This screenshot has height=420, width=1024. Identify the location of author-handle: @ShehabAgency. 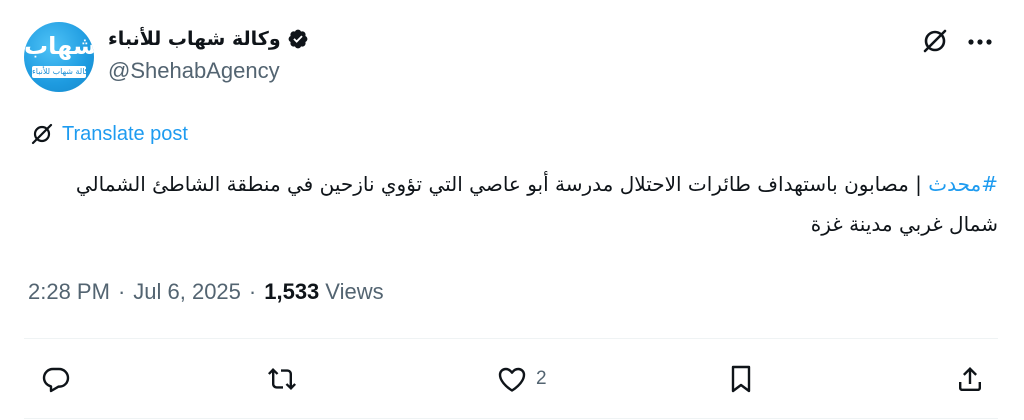
(194, 71).